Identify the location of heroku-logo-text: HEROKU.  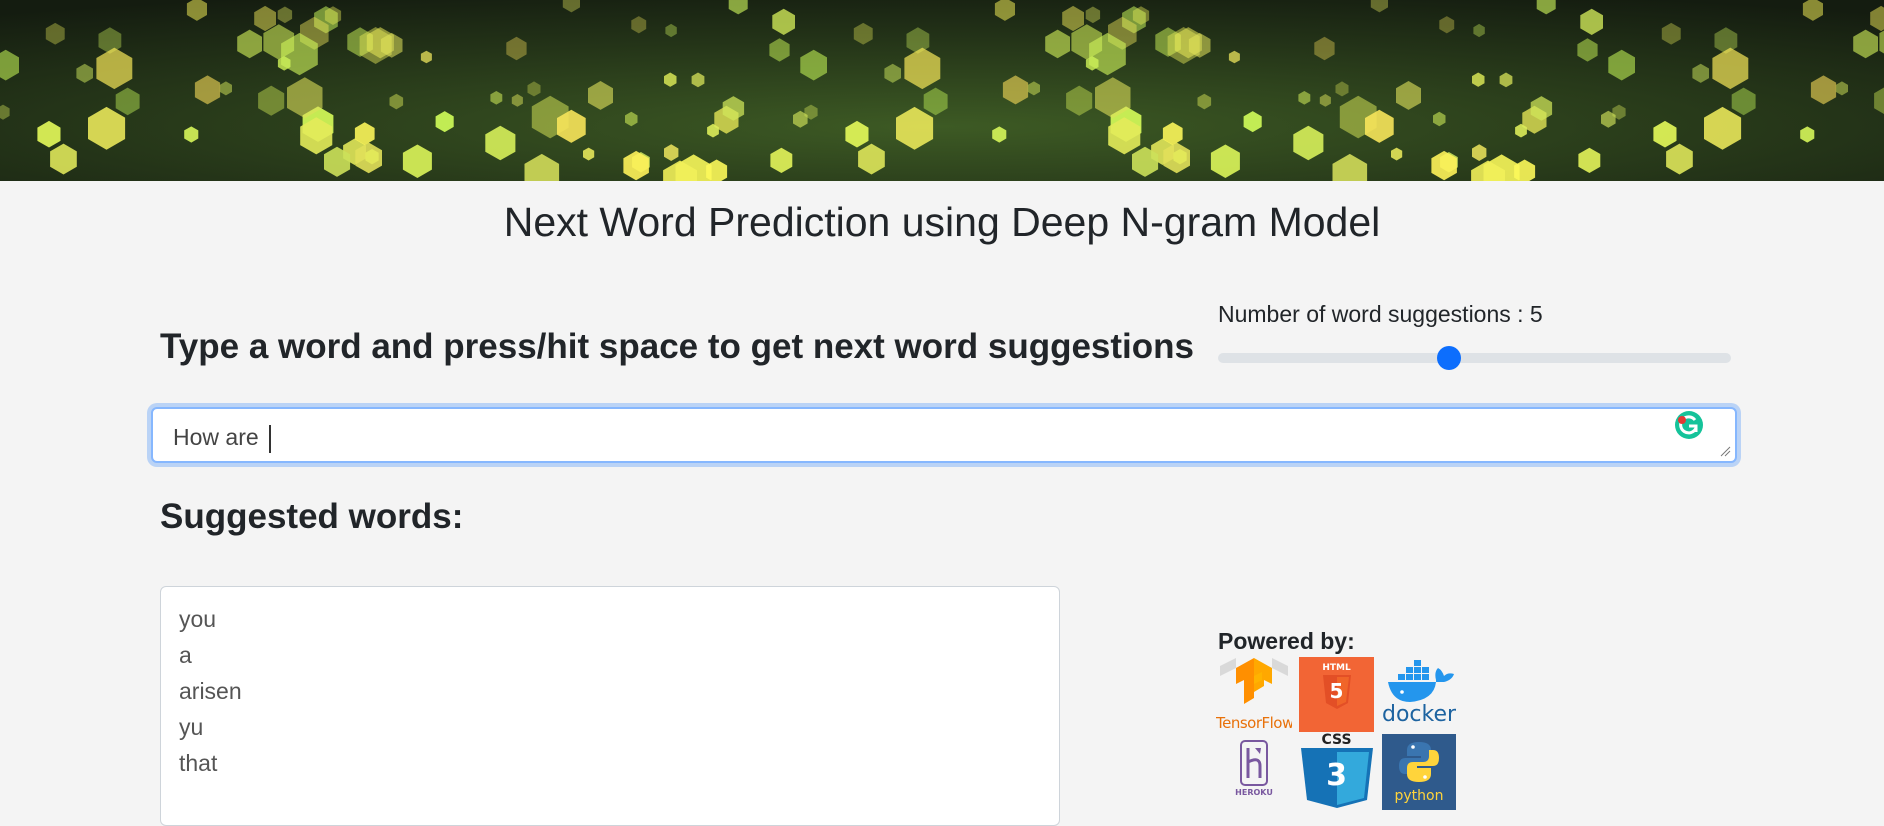
(1254, 792).